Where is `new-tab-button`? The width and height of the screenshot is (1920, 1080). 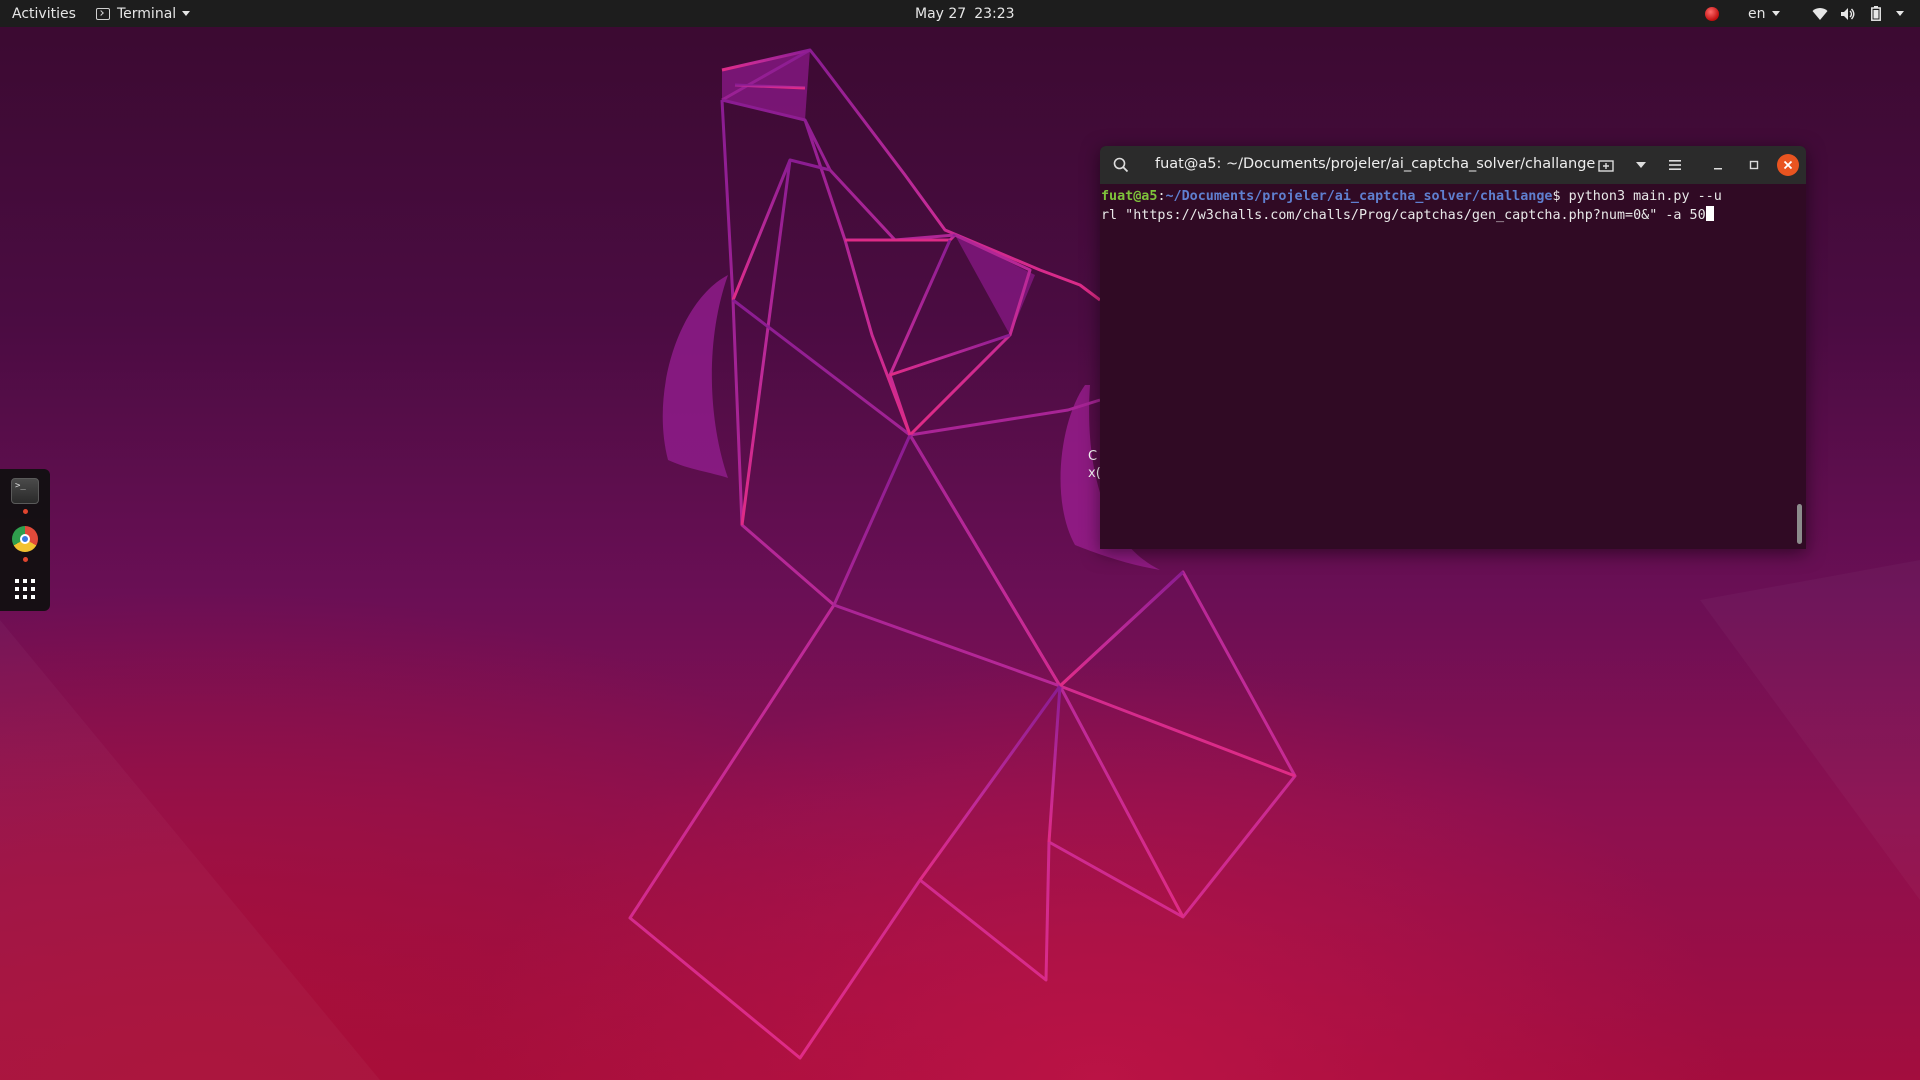 new-tab-button is located at coordinates (1606, 165).